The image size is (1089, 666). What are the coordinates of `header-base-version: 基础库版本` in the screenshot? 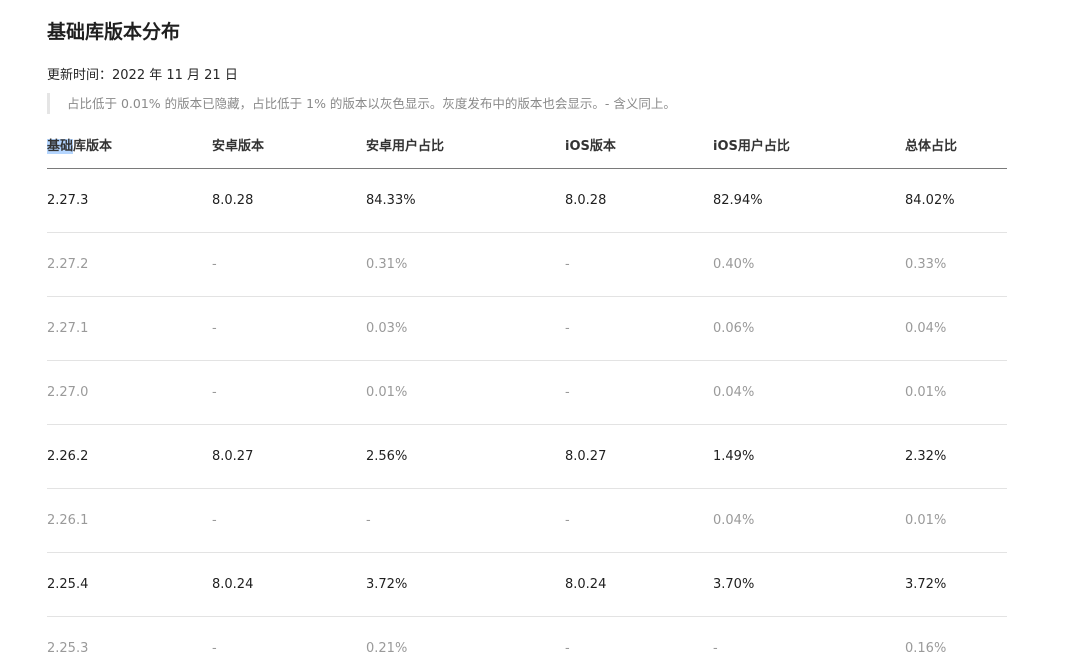 It's located at (79, 147).